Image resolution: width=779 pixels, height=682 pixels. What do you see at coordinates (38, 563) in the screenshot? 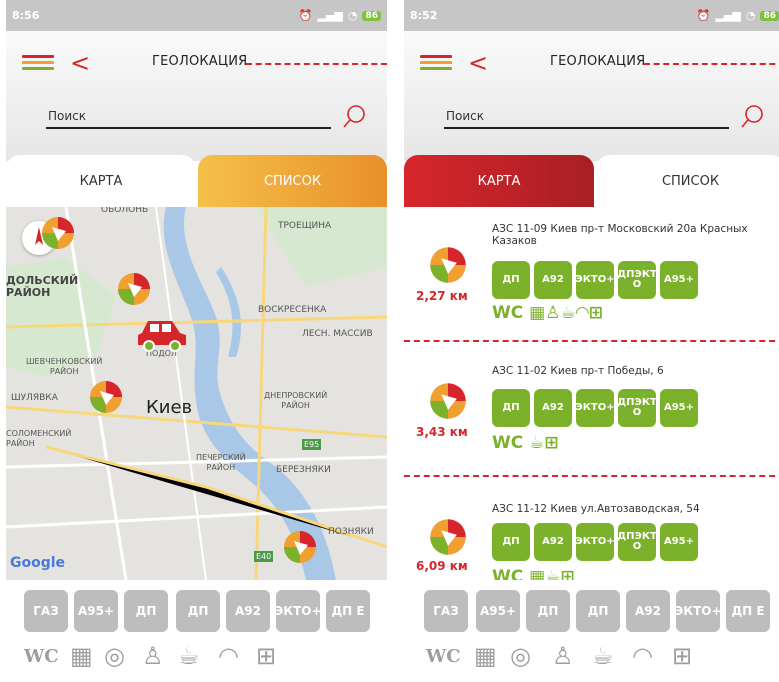
I see `google-logo: Google` at bounding box center [38, 563].